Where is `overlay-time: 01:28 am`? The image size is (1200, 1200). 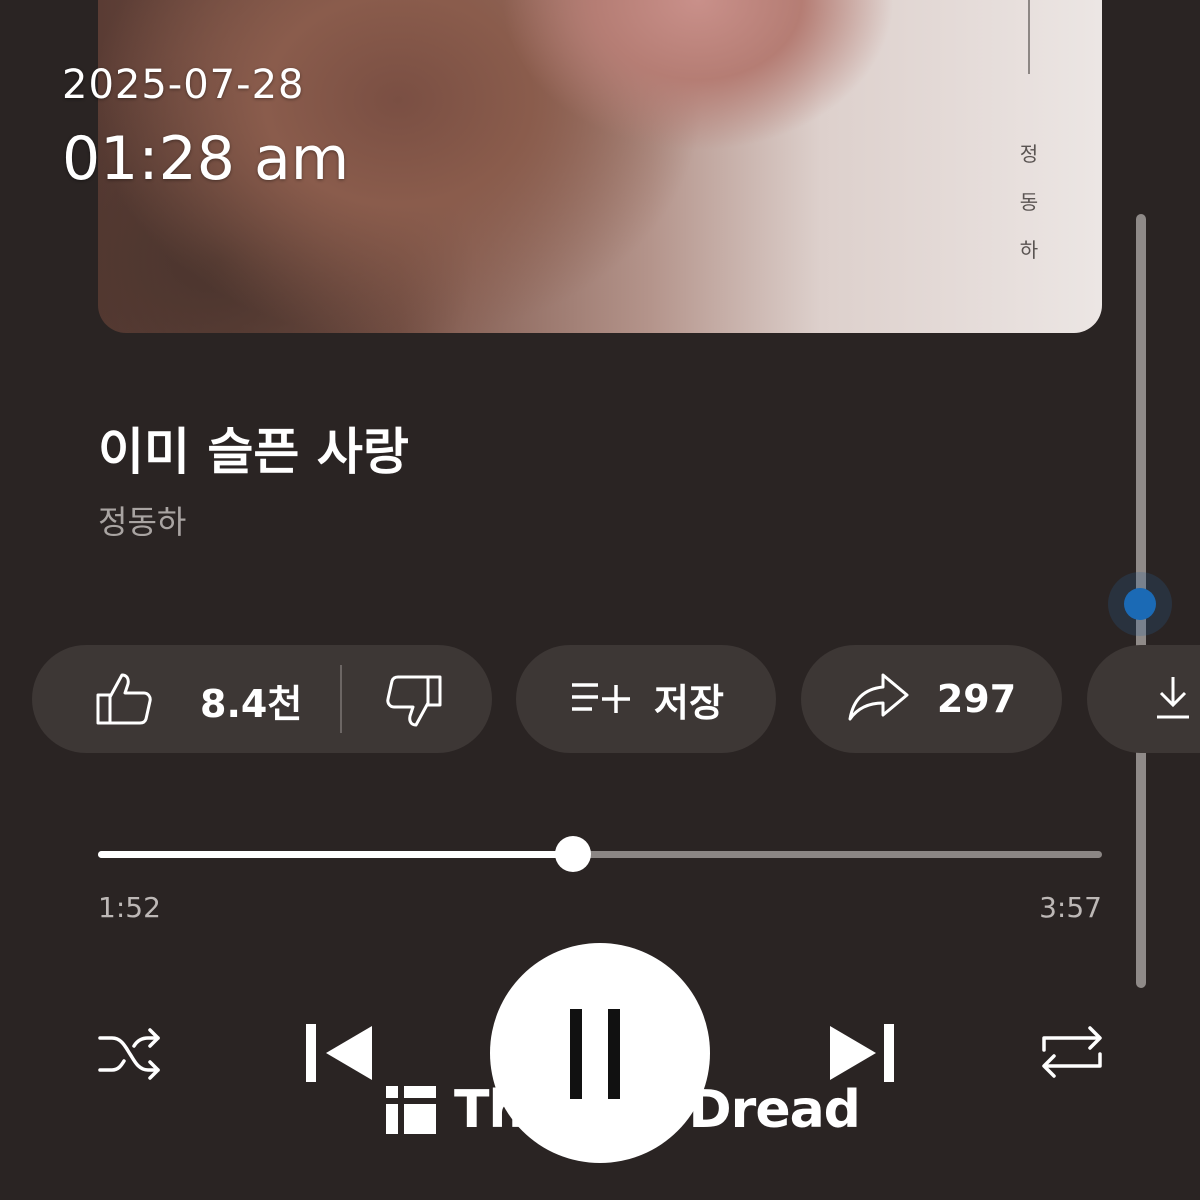
overlay-time: 01:28 am is located at coordinates (206, 159).